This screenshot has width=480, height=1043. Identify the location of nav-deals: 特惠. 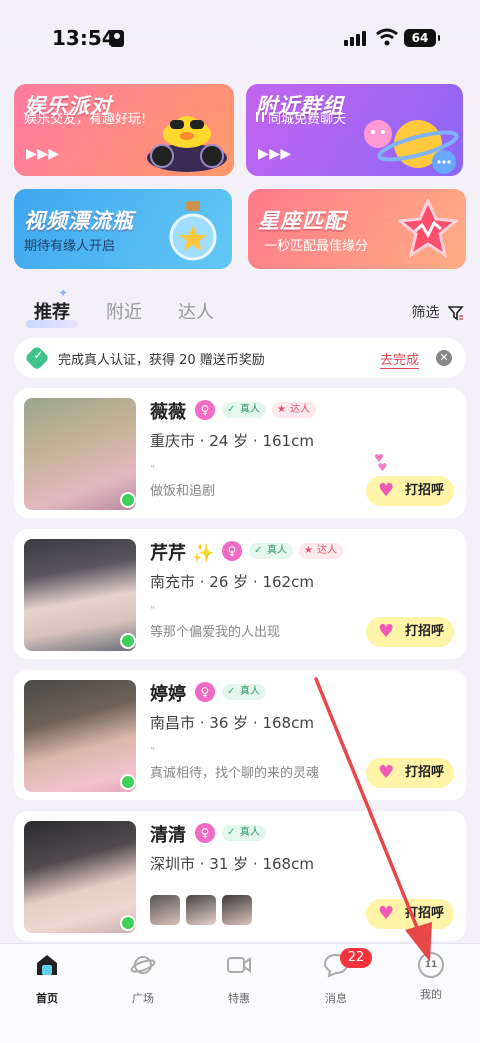
(239, 979).